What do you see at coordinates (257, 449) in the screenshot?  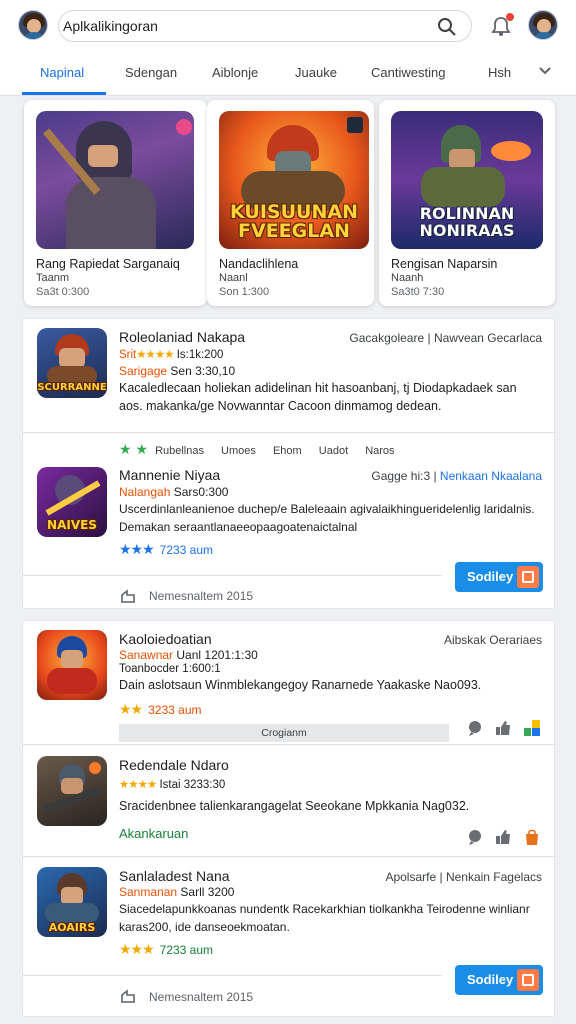 I see `category-row: ★ ★ Rubellnas Umoes Ehom Uadot Naros` at bounding box center [257, 449].